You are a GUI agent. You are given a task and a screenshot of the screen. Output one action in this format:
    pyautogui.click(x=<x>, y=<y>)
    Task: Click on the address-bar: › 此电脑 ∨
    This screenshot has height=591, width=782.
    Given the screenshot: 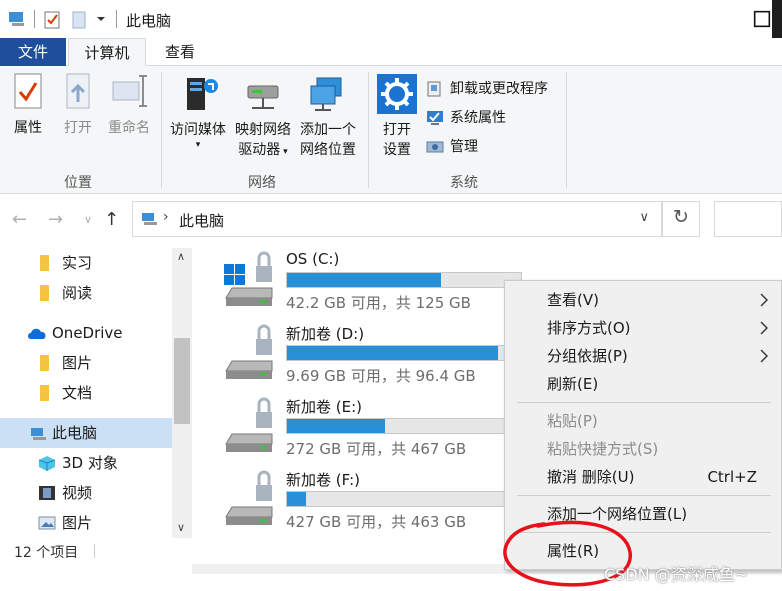 What is the action you would take?
    pyautogui.click(x=397, y=219)
    